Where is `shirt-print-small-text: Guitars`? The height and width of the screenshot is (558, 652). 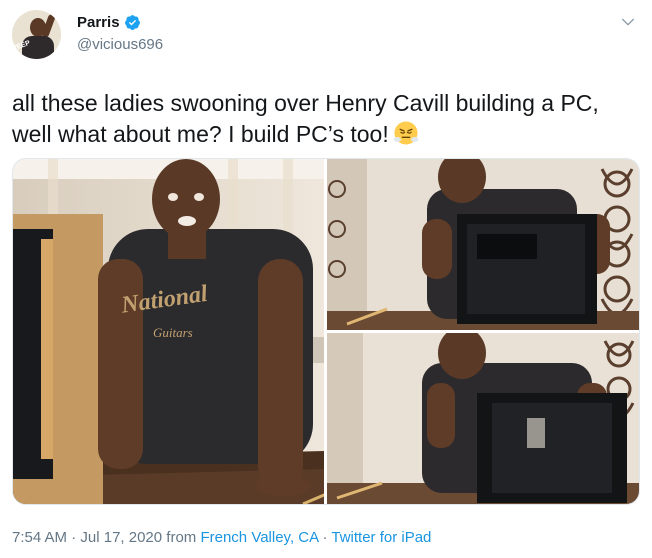
shirt-print-small-text: Guitars is located at coordinates (173, 332).